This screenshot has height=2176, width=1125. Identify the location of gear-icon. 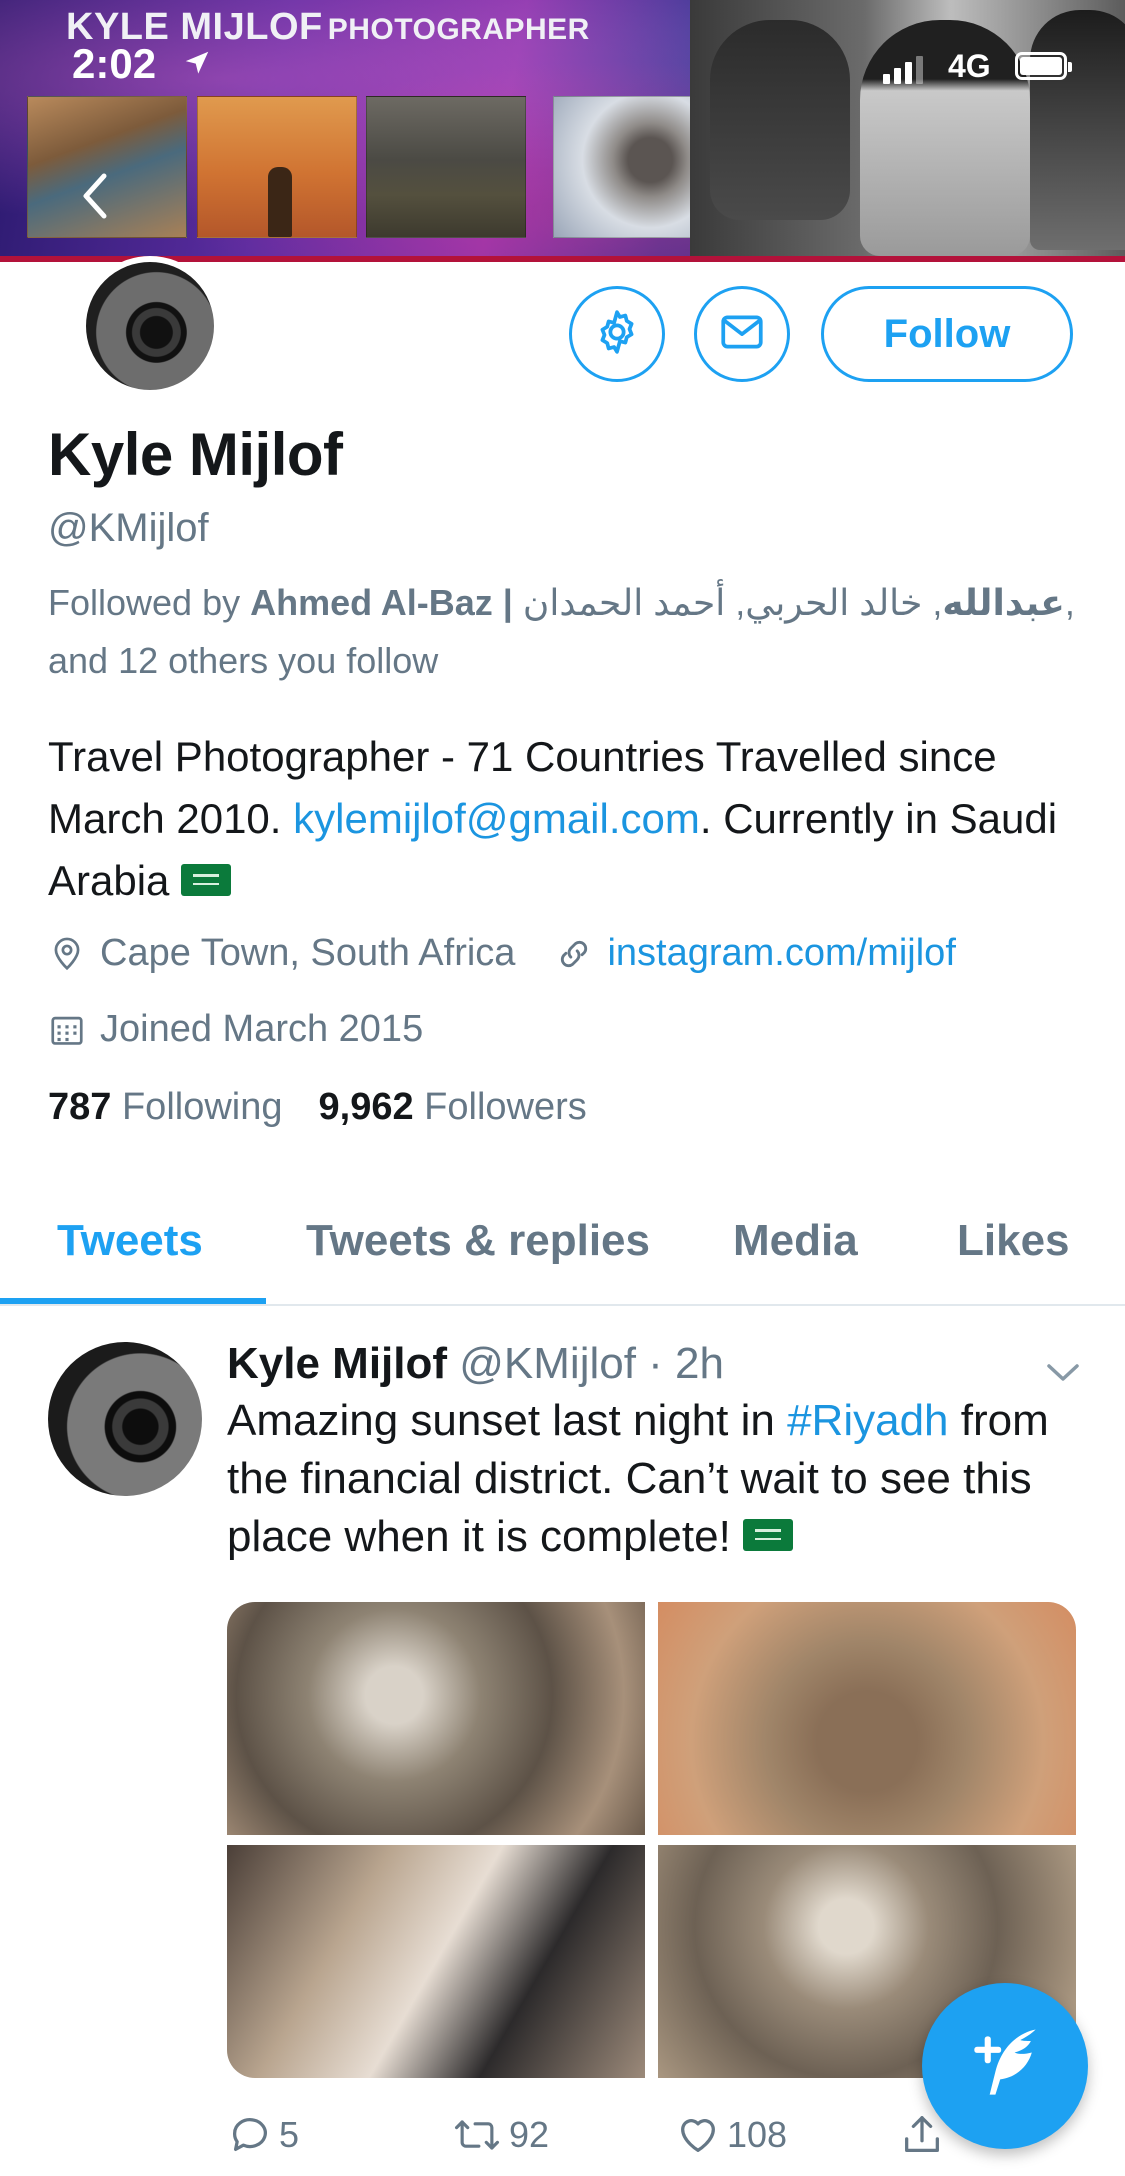
(617, 334).